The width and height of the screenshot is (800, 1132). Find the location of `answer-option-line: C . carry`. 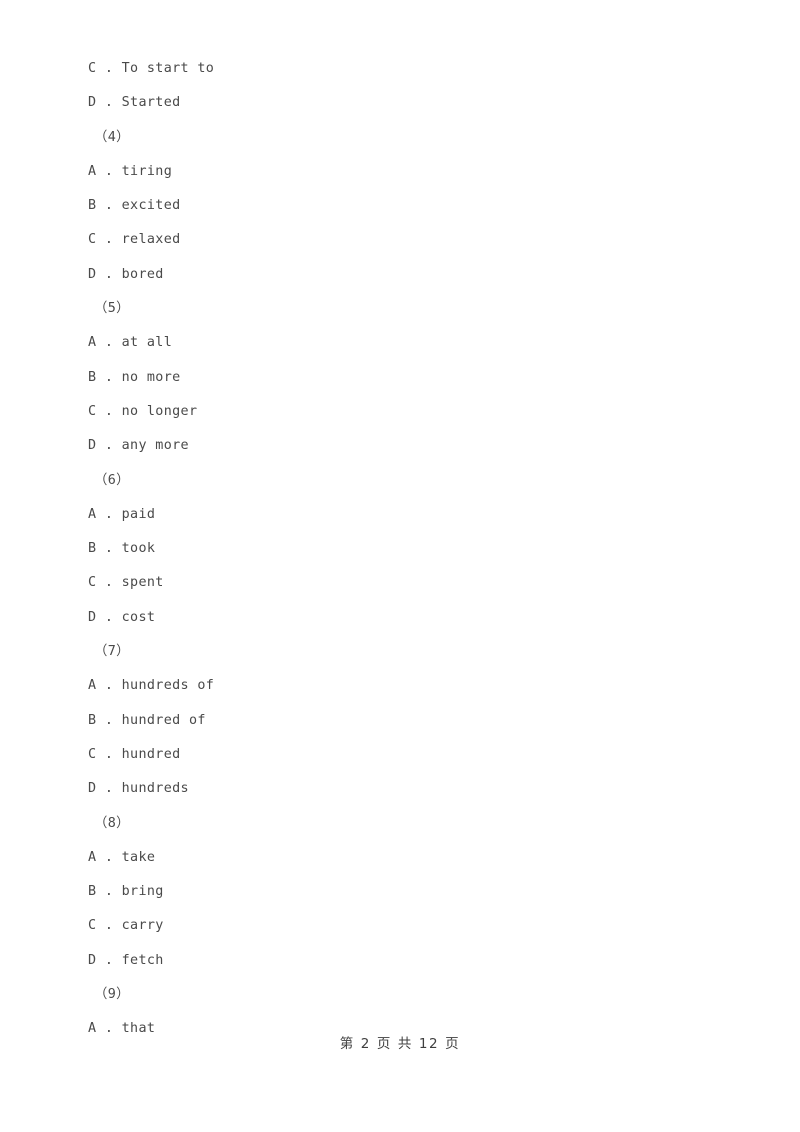

answer-option-line: C . carry is located at coordinates (126, 926).